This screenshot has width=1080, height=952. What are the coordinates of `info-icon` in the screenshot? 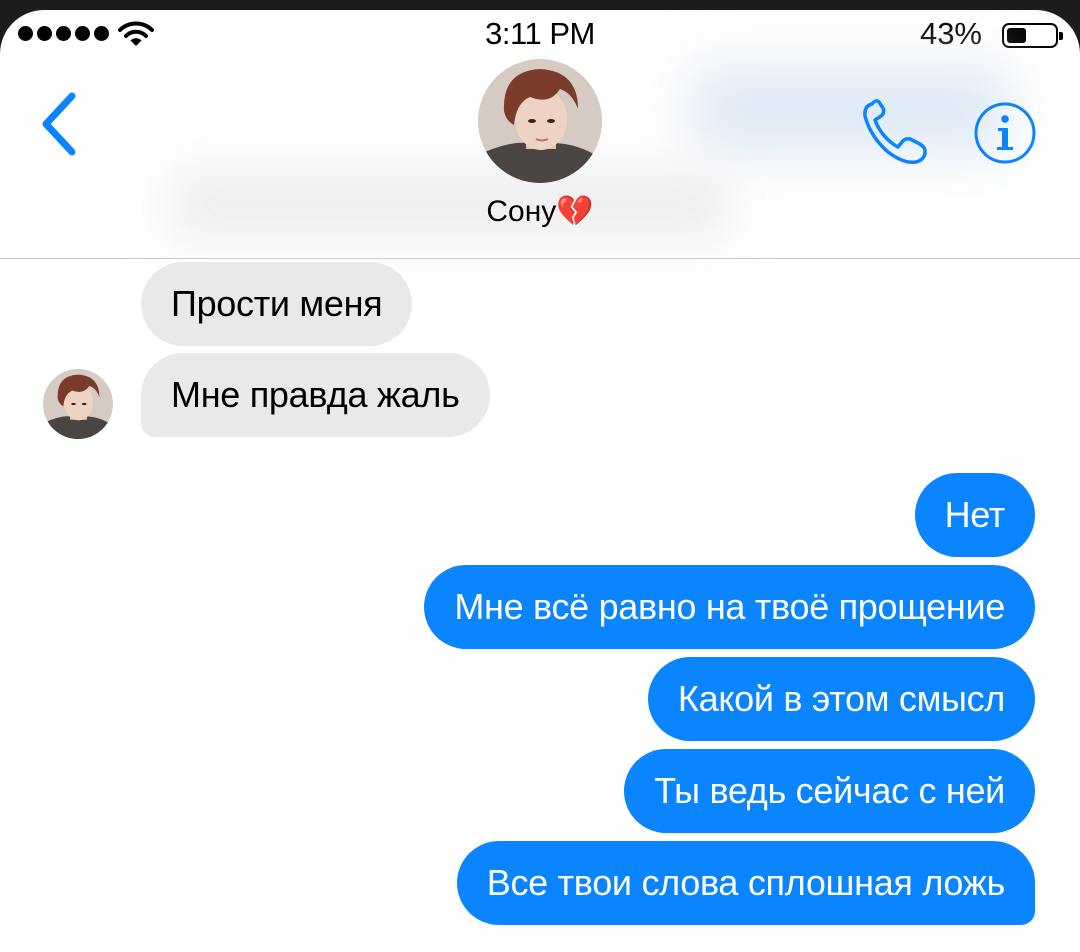 It's located at (1005, 133).